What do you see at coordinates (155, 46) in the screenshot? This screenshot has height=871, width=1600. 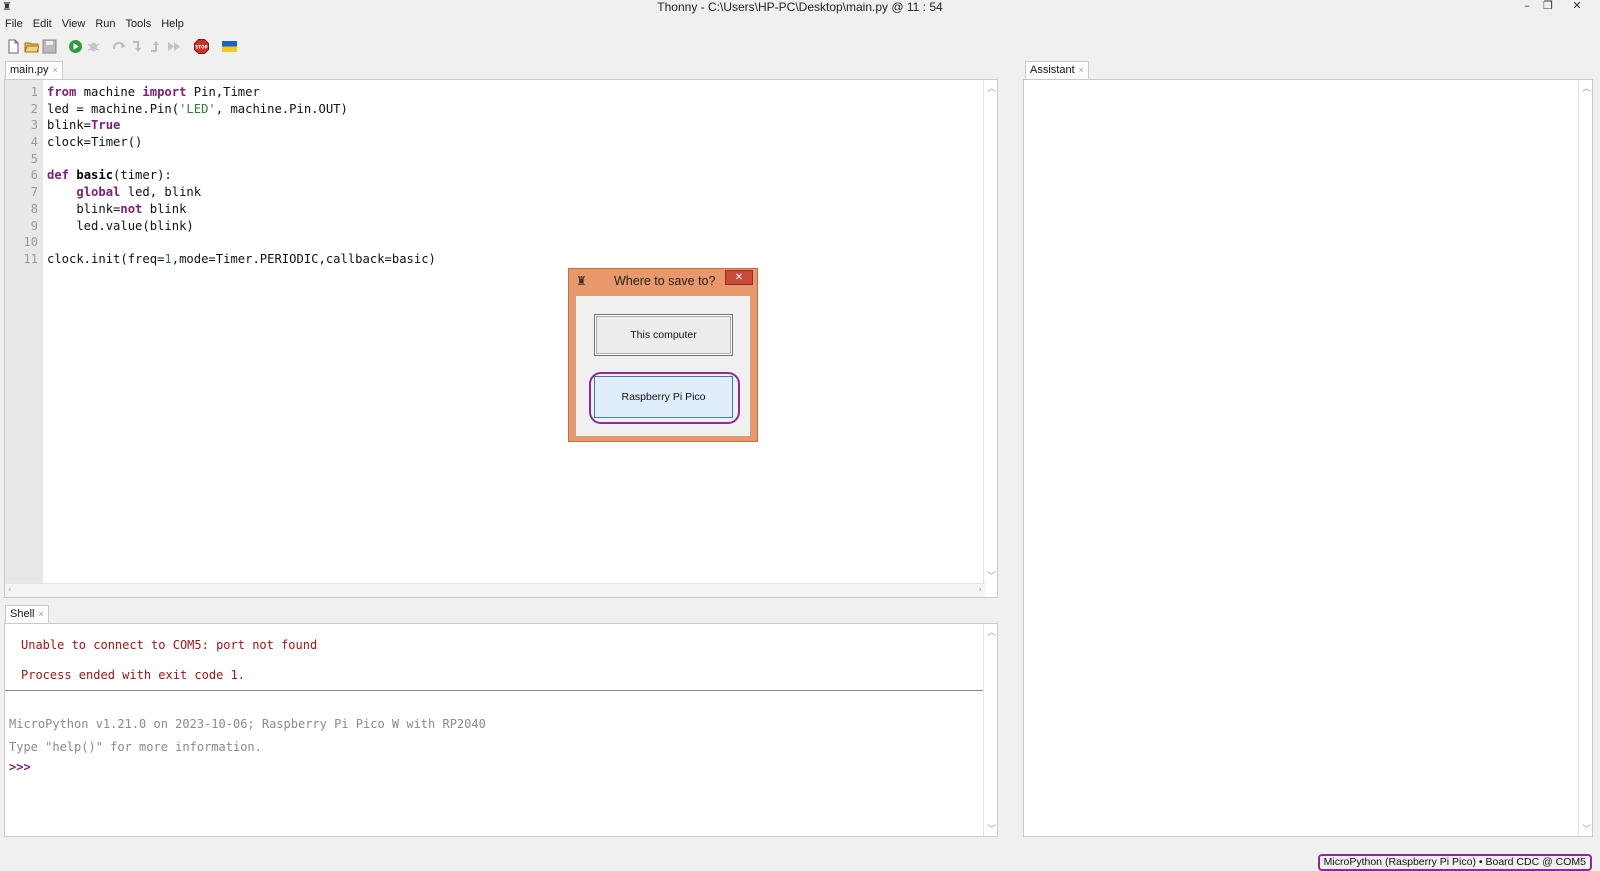 I see `step-out-icon` at bounding box center [155, 46].